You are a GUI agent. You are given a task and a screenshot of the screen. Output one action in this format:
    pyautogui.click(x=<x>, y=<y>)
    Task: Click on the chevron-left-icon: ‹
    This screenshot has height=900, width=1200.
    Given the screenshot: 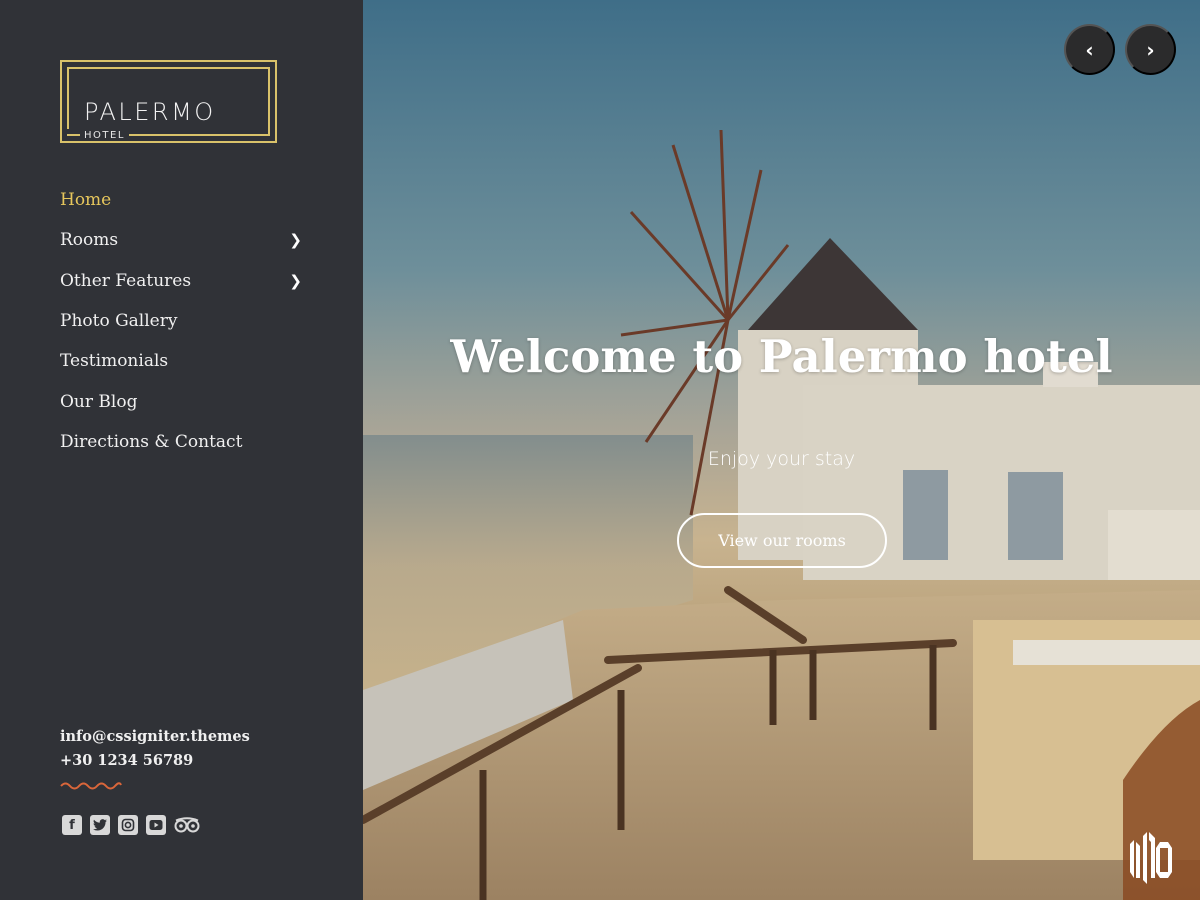 What is the action you would take?
    pyautogui.click(x=1089, y=49)
    